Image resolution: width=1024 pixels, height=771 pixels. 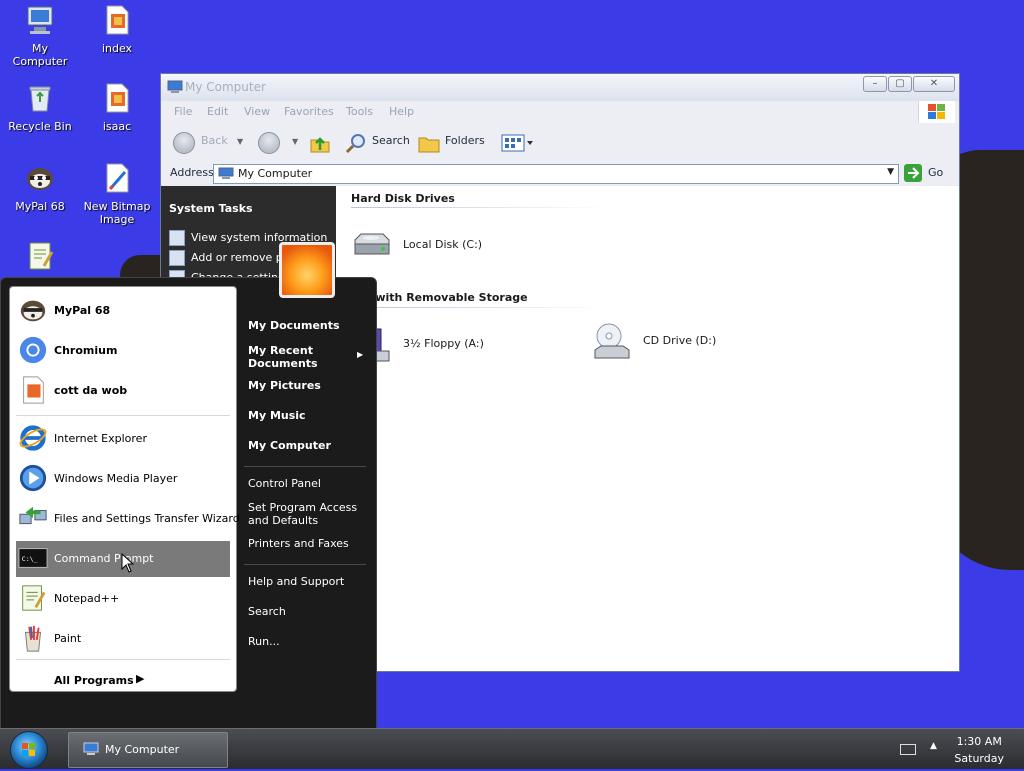 What do you see at coordinates (295, 141) in the screenshot?
I see `forward-dropdown-icon: ▼` at bounding box center [295, 141].